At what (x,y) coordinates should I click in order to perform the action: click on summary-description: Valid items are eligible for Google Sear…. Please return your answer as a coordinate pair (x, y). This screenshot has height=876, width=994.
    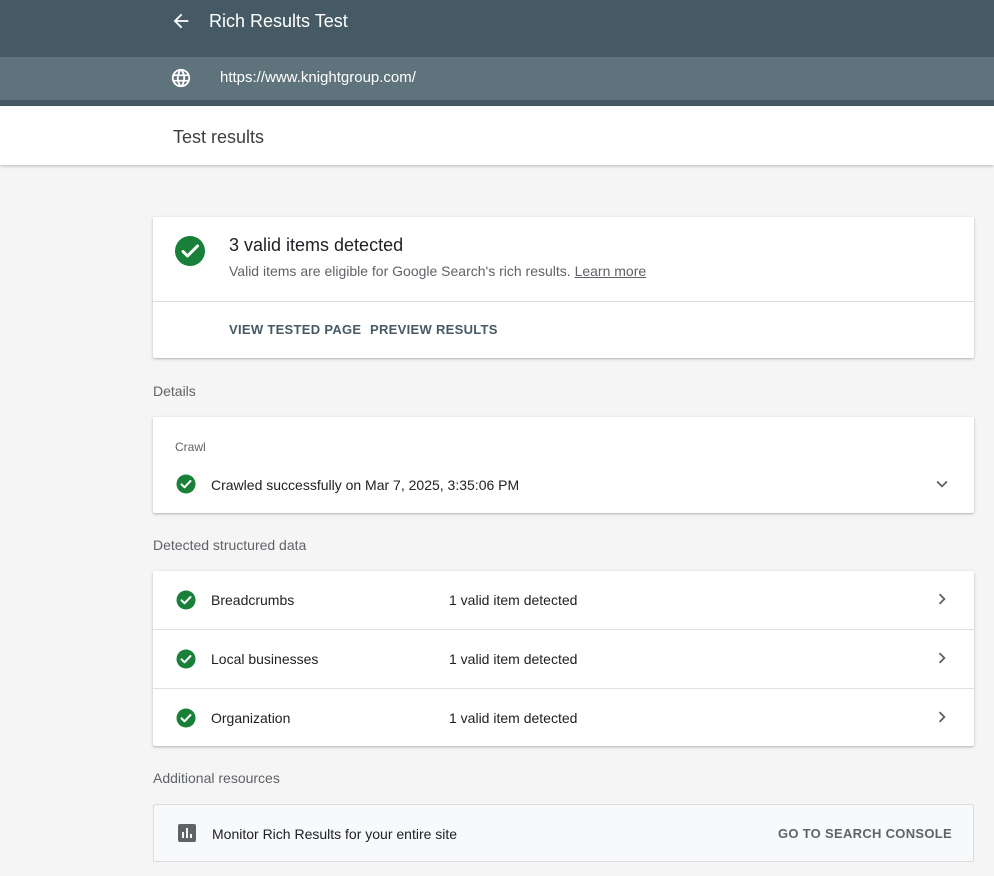
    Looking at the image, I should click on (437, 271).